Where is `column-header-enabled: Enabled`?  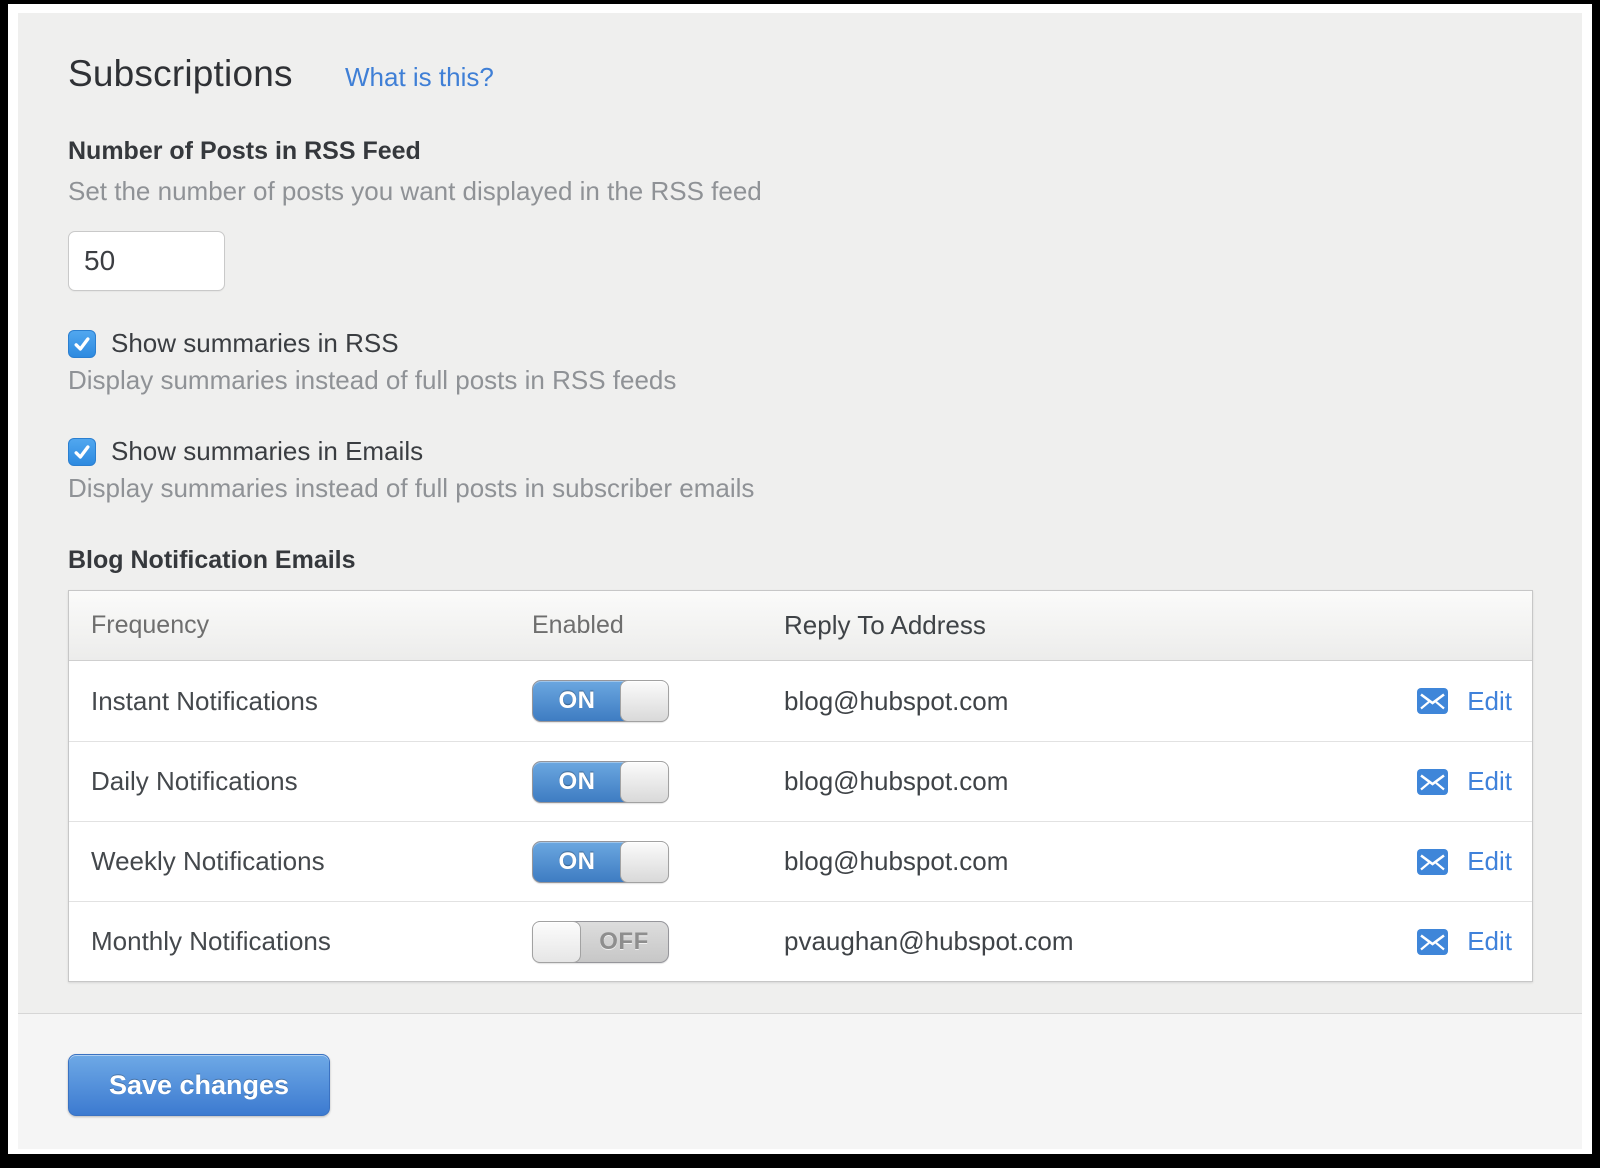 column-header-enabled: Enabled is located at coordinates (578, 625).